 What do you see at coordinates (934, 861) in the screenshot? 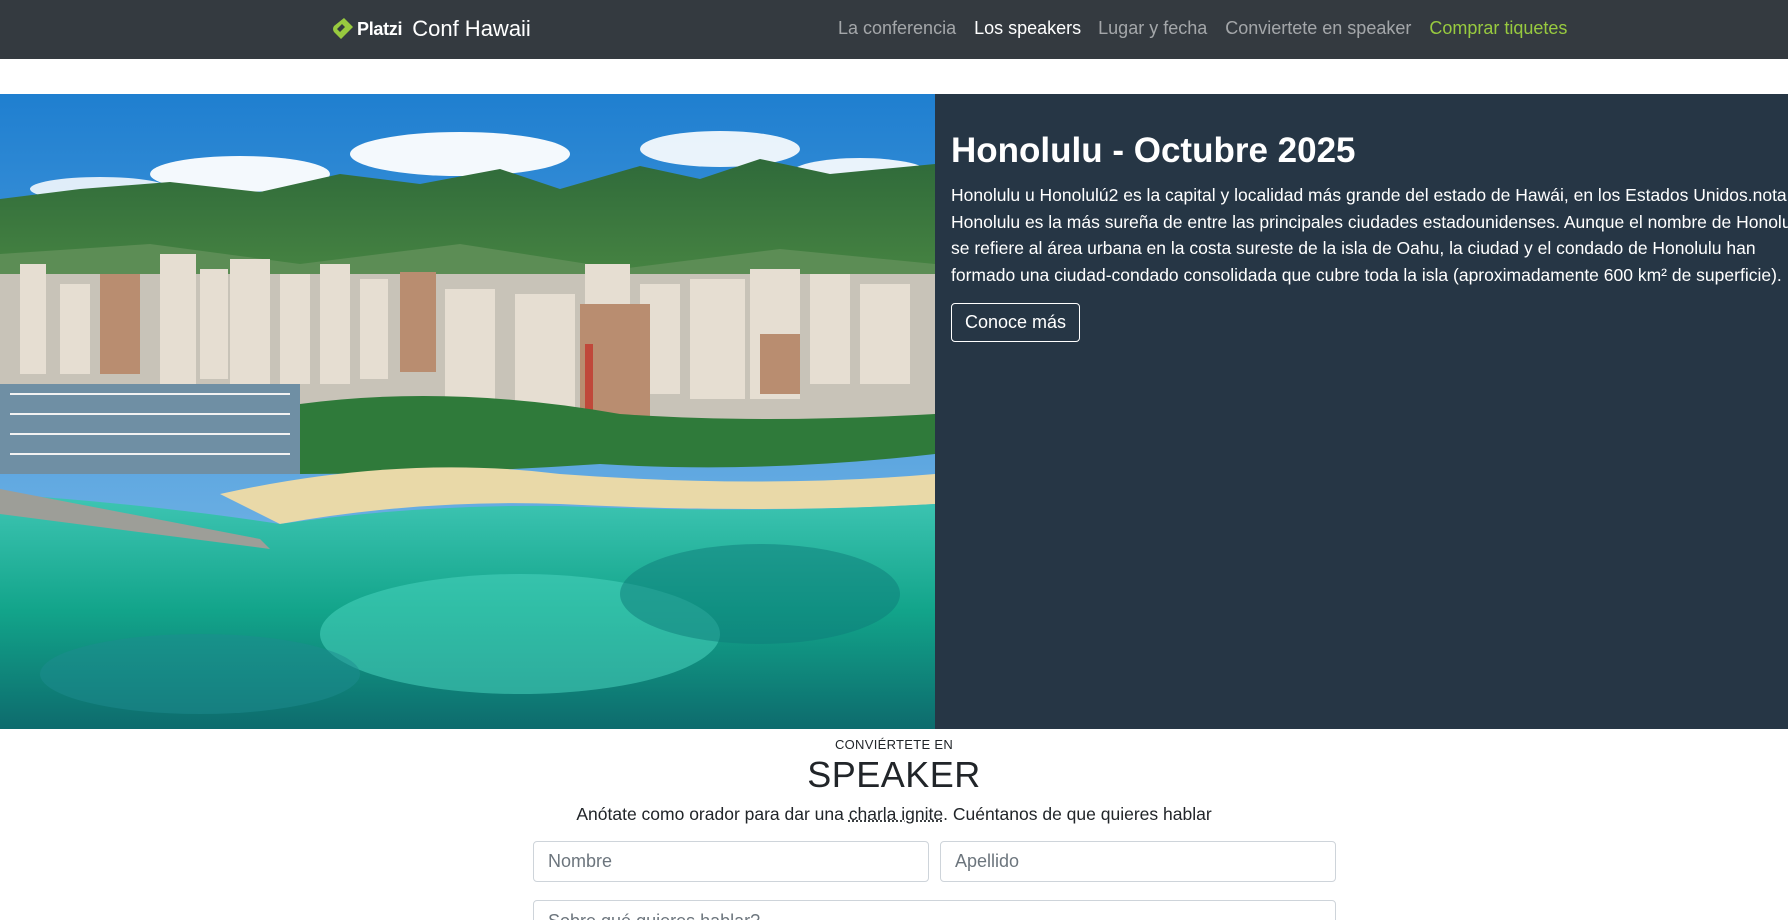
I see `name-row` at bounding box center [934, 861].